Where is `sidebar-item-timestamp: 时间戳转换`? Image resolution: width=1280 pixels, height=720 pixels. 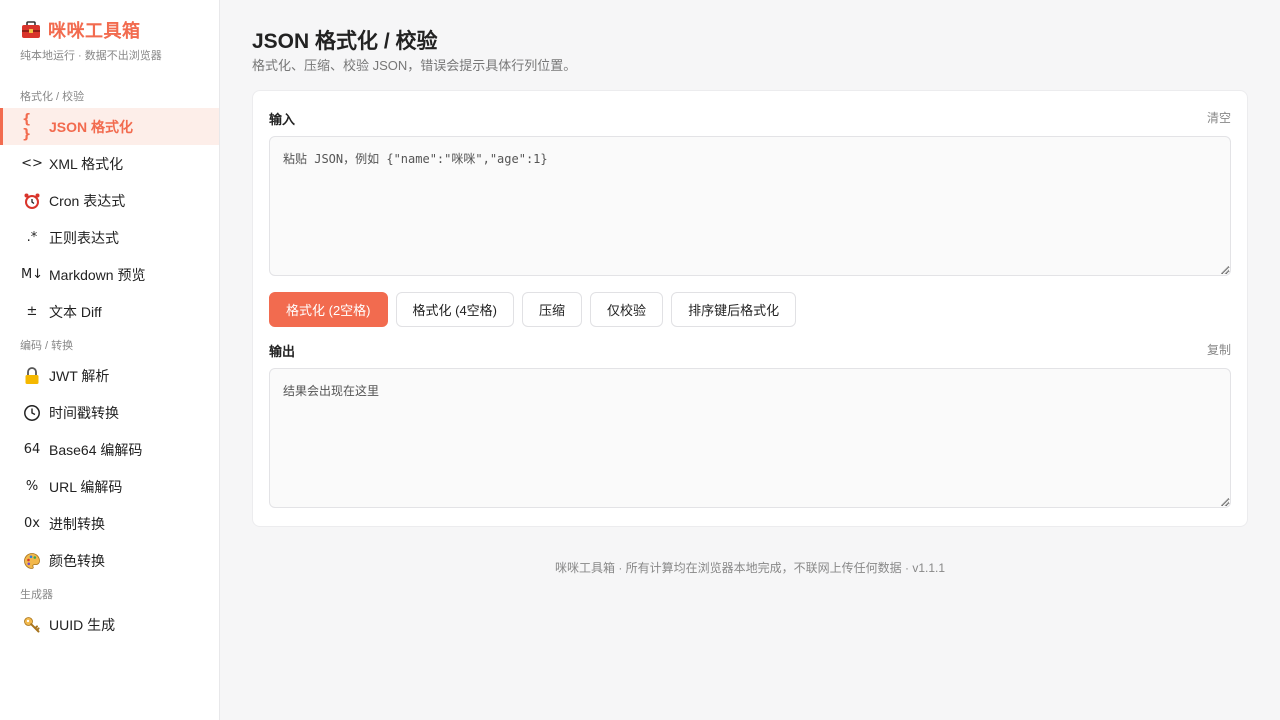
sidebar-item-timestamp: 时间戳转换 is located at coordinates (109, 412).